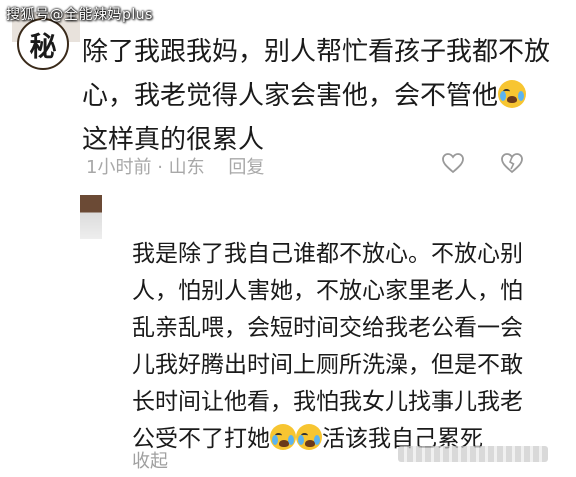 The width and height of the screenshot is (576, 477). Describe the element at coordinates (173, 140) in the screenshot. I see `comment-text-part2: 这样真的很累人` at that location.